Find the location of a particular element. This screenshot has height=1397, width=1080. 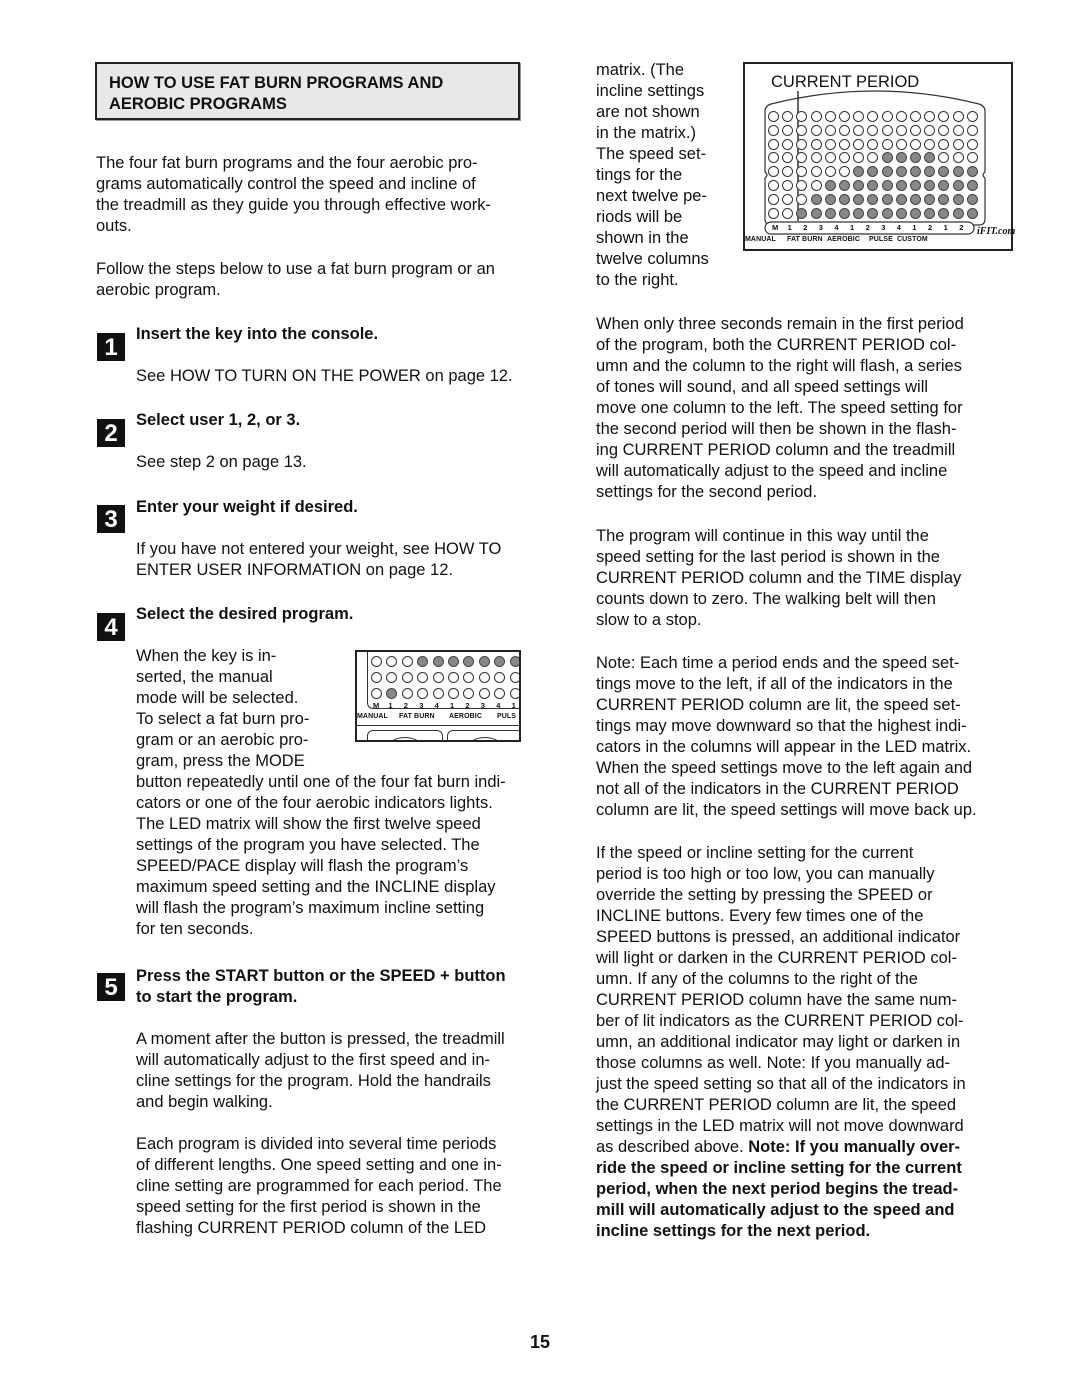

text-line: When the key is in- is located at coordinates (206, 656).